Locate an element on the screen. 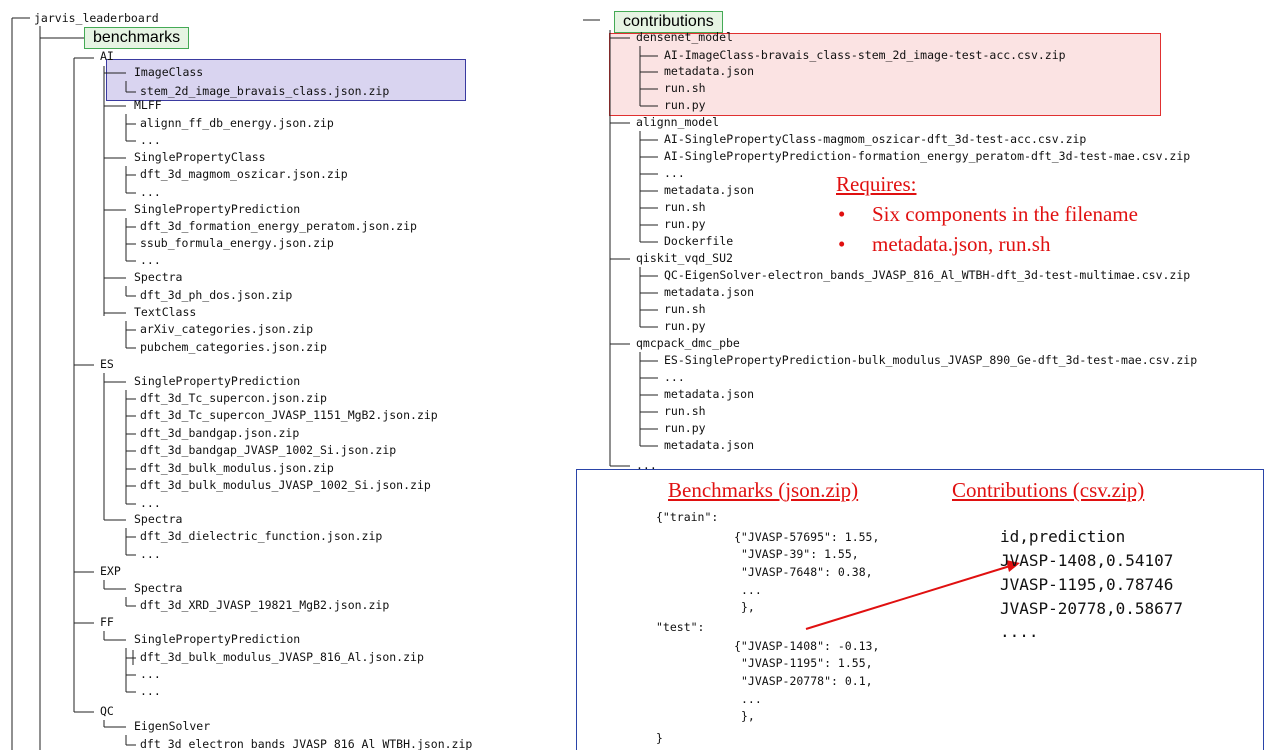  file-exp: dft_3d_XRD_JVASP_19821_MgB2.json.zip is located at coordinates (265, 605).